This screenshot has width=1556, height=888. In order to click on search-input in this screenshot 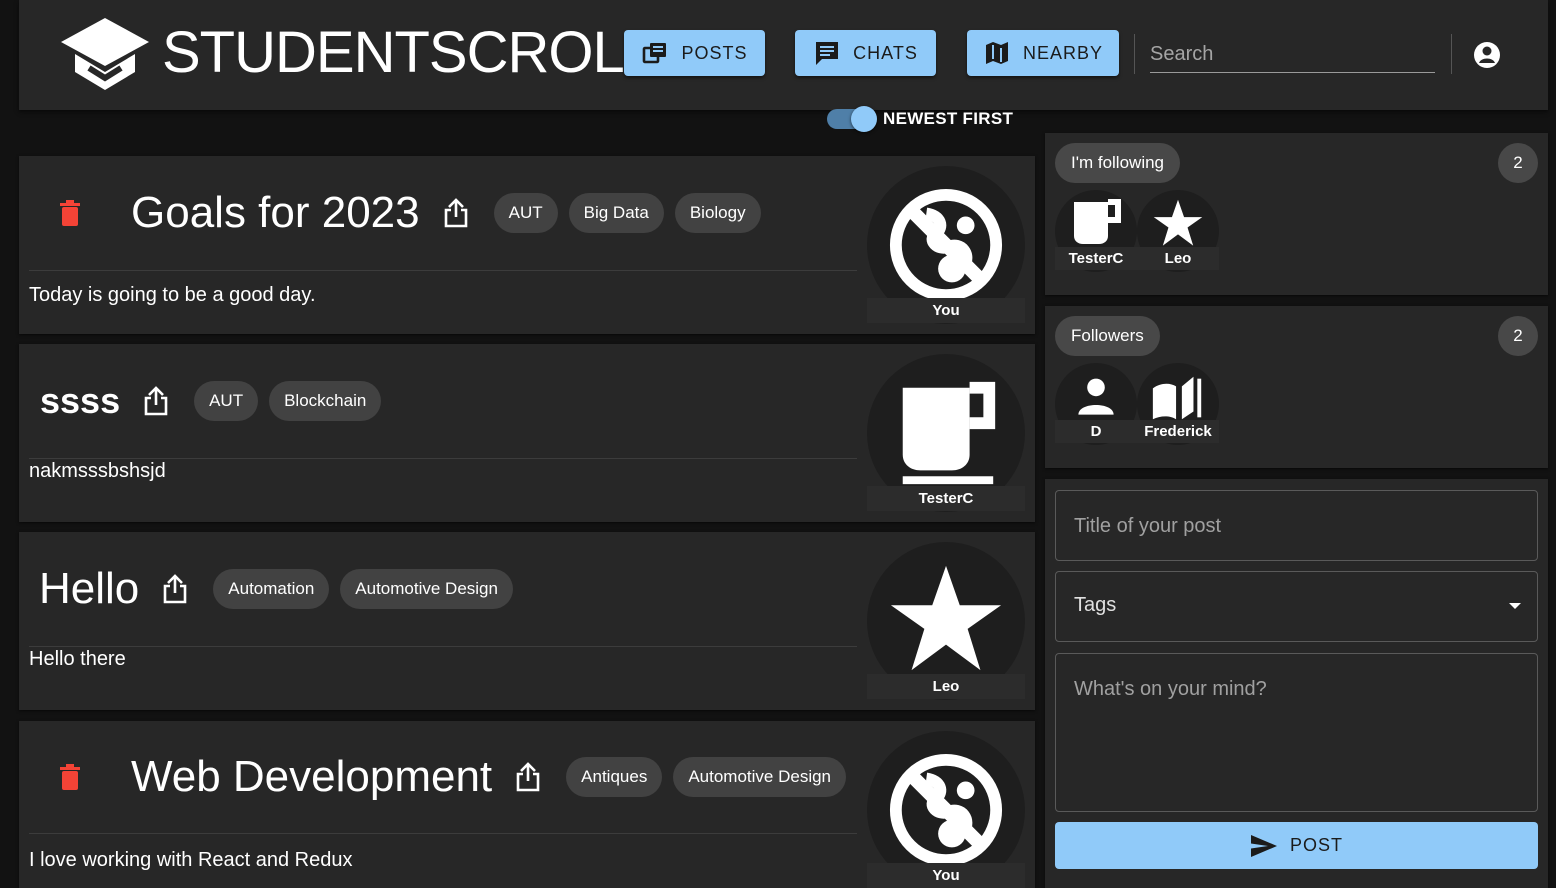, I will do `click(1292, 54)`.